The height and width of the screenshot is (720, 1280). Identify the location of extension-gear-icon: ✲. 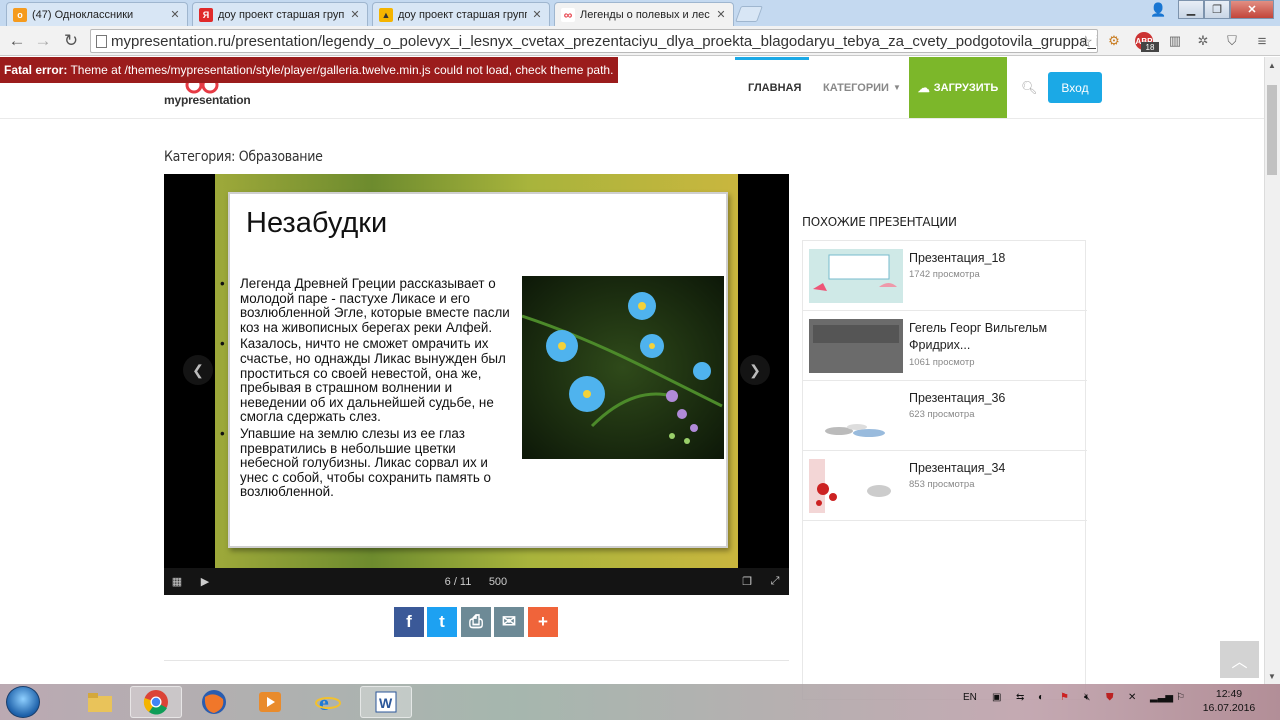
(1203, 41).